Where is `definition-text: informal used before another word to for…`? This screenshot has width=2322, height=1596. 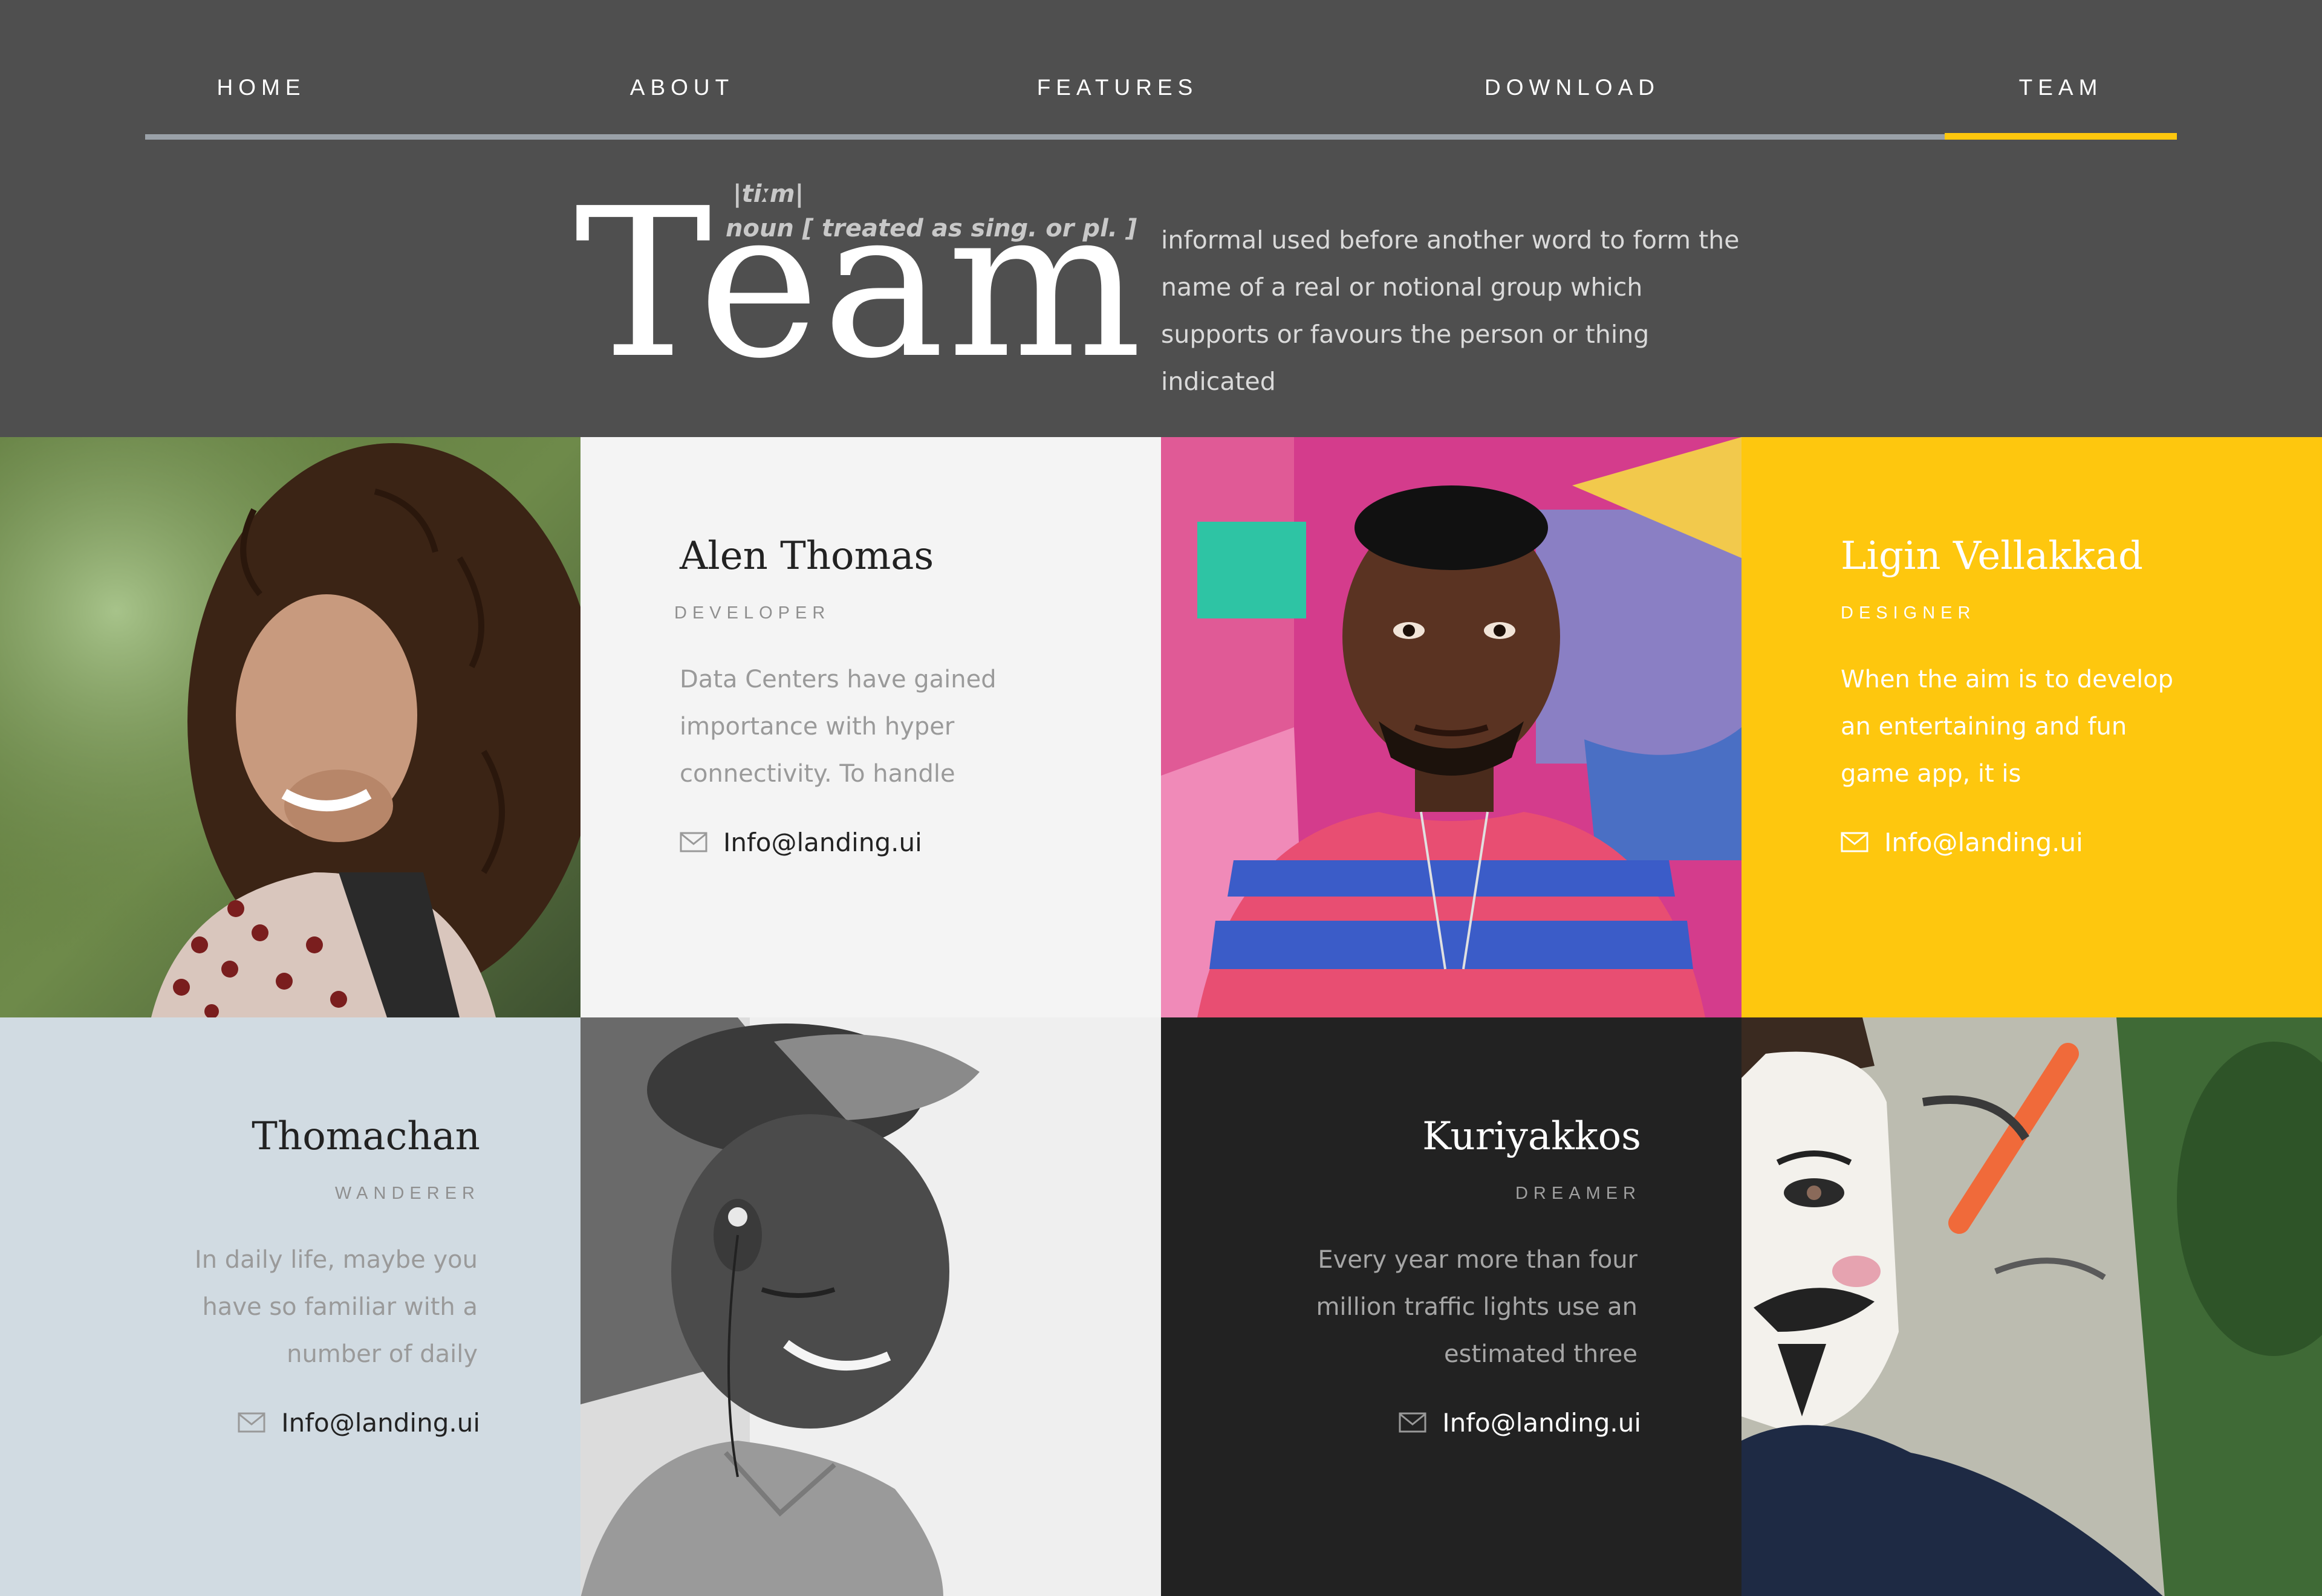
definition-text: informal used before another word to for… is located at coordinates (1450, 310).